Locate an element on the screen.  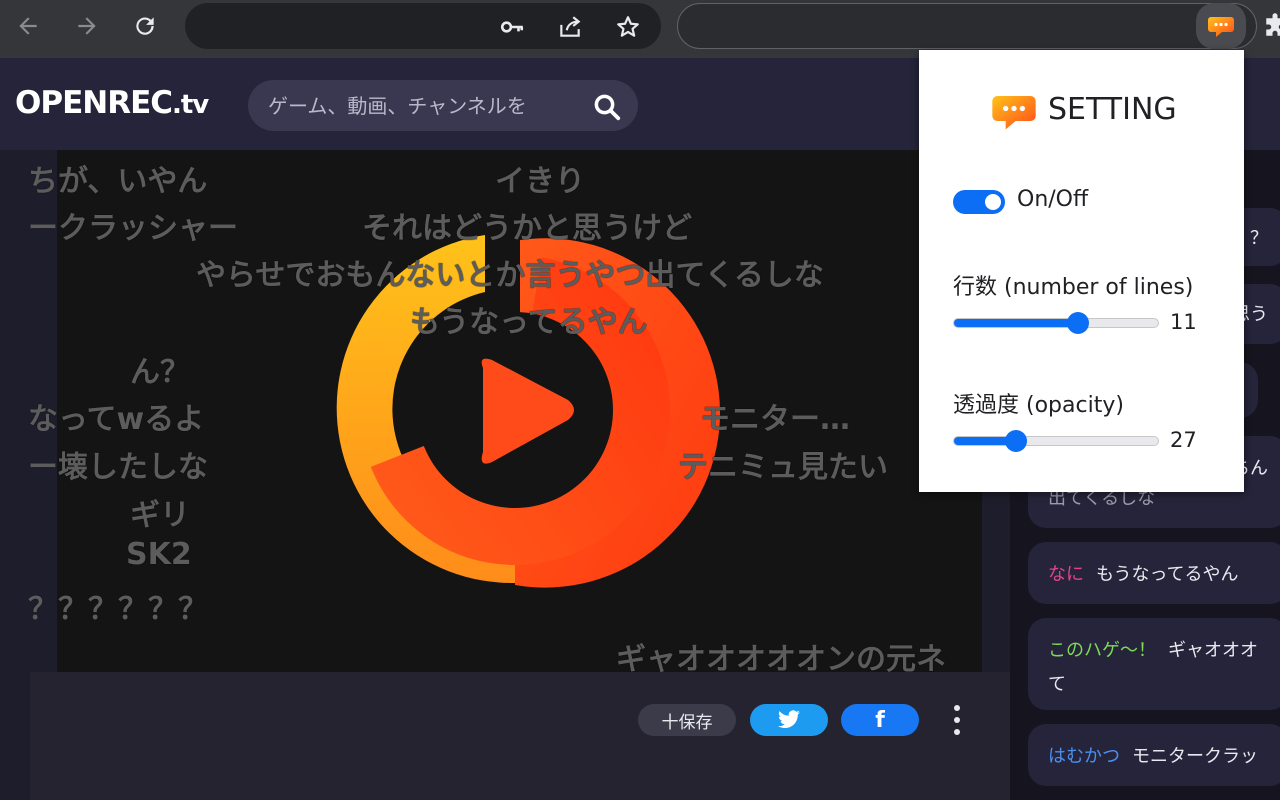
more-vertical-icon is located at coordinates (957, 720).